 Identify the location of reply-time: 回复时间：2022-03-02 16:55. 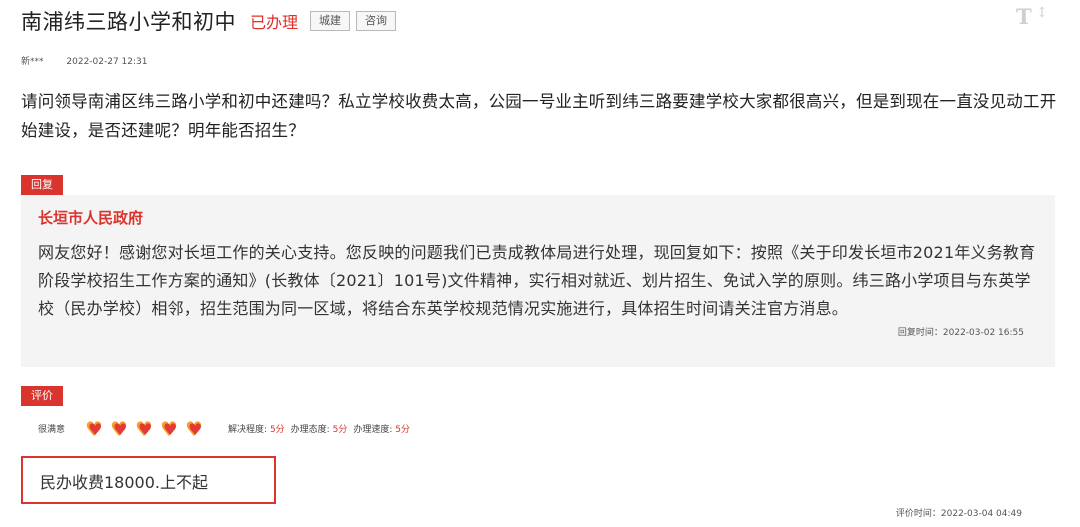
(960, 333).